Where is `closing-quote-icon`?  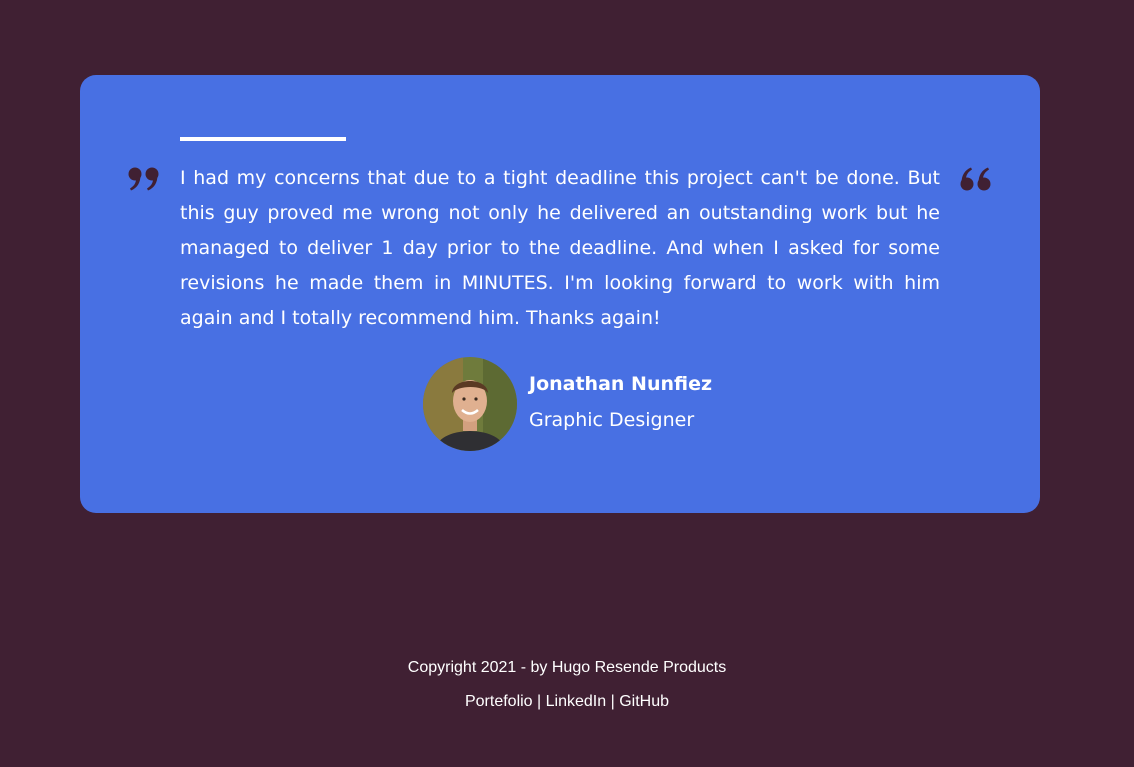
closing-quote-icon is located at coordinates (143, 179).